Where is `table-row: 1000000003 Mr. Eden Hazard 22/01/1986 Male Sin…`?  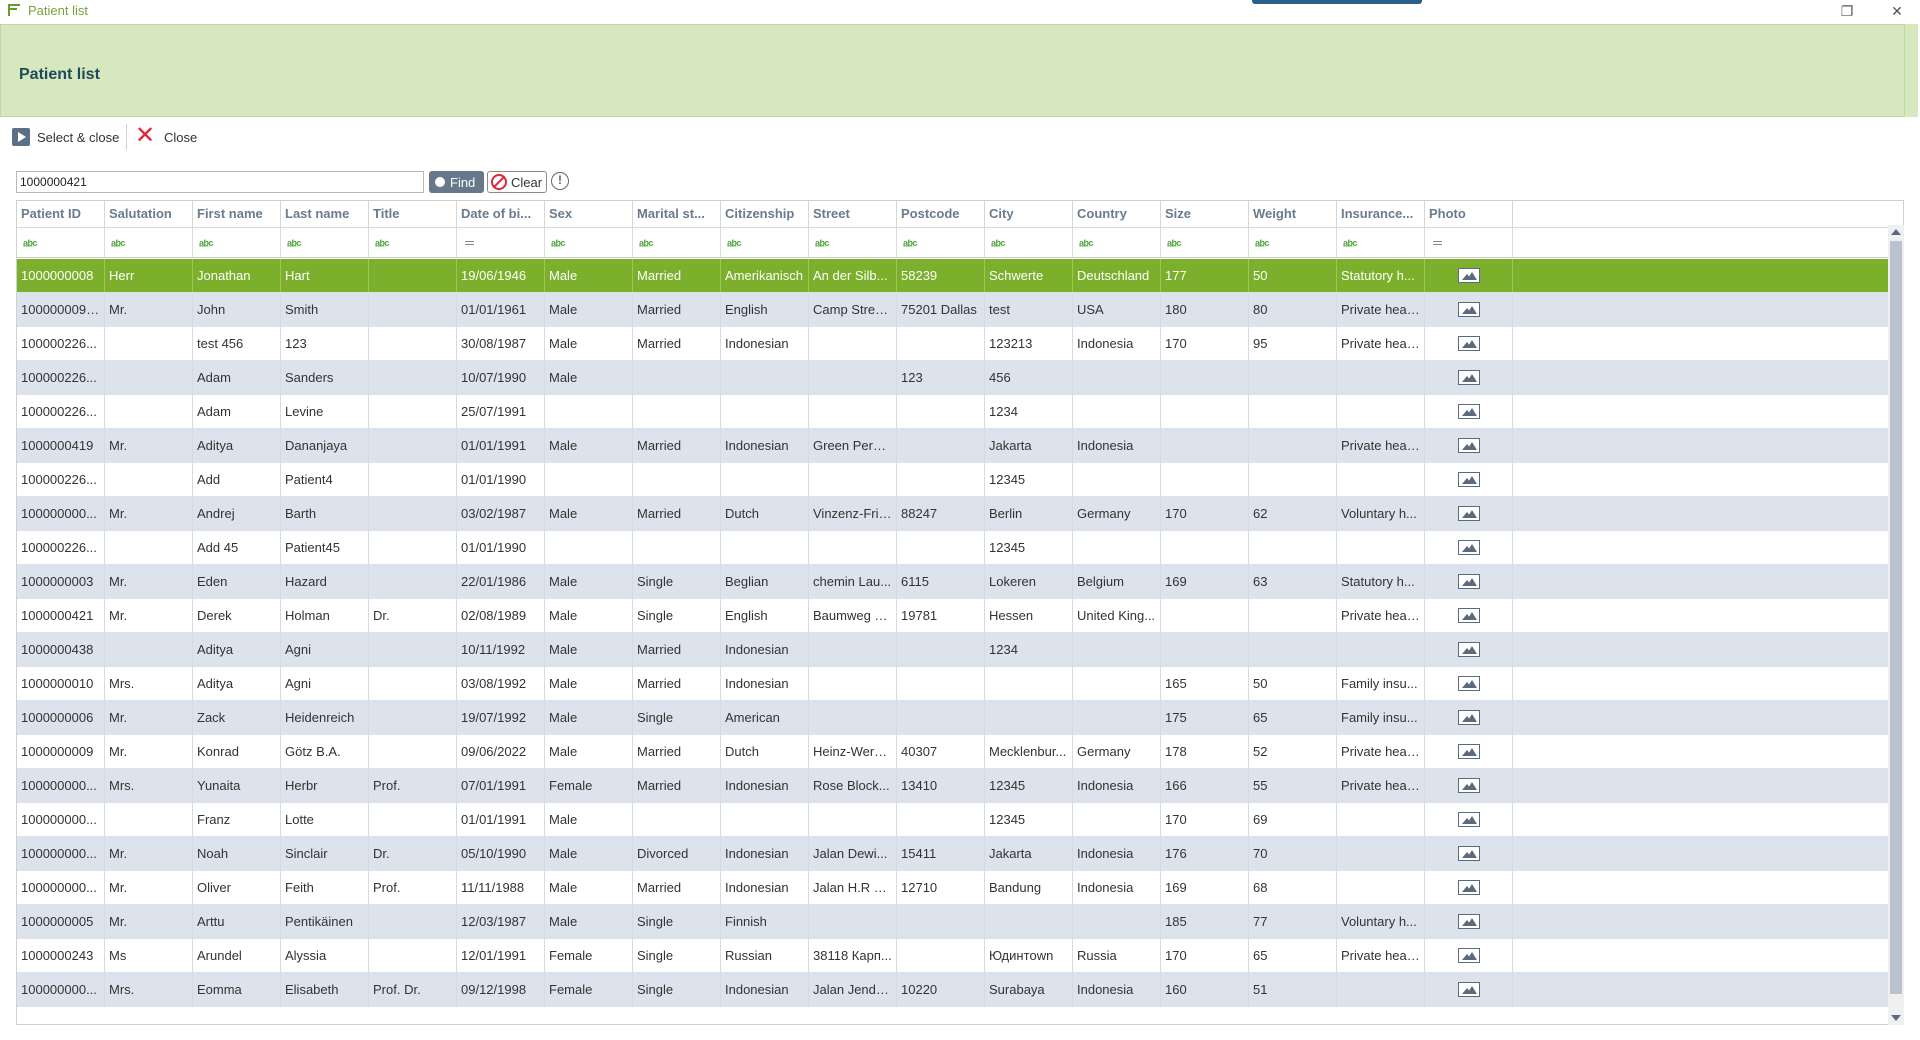
table-row: 1000000003 Mr. Eden Hazard 22/01/1986 Male Sin… is located at coordinates (953, 582).